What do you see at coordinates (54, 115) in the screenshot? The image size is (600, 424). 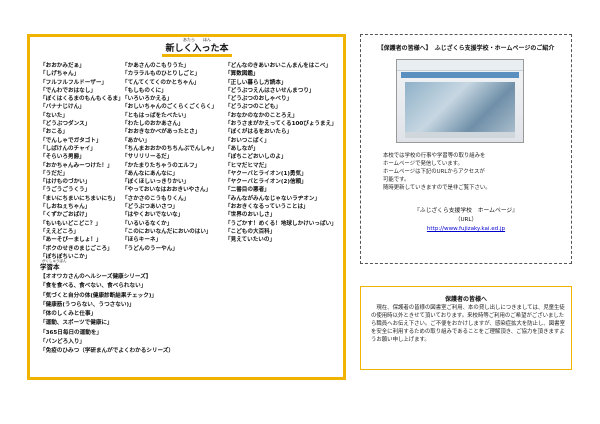 I see `book-title-item: 「ないた」` at bounding box center [54, 115].